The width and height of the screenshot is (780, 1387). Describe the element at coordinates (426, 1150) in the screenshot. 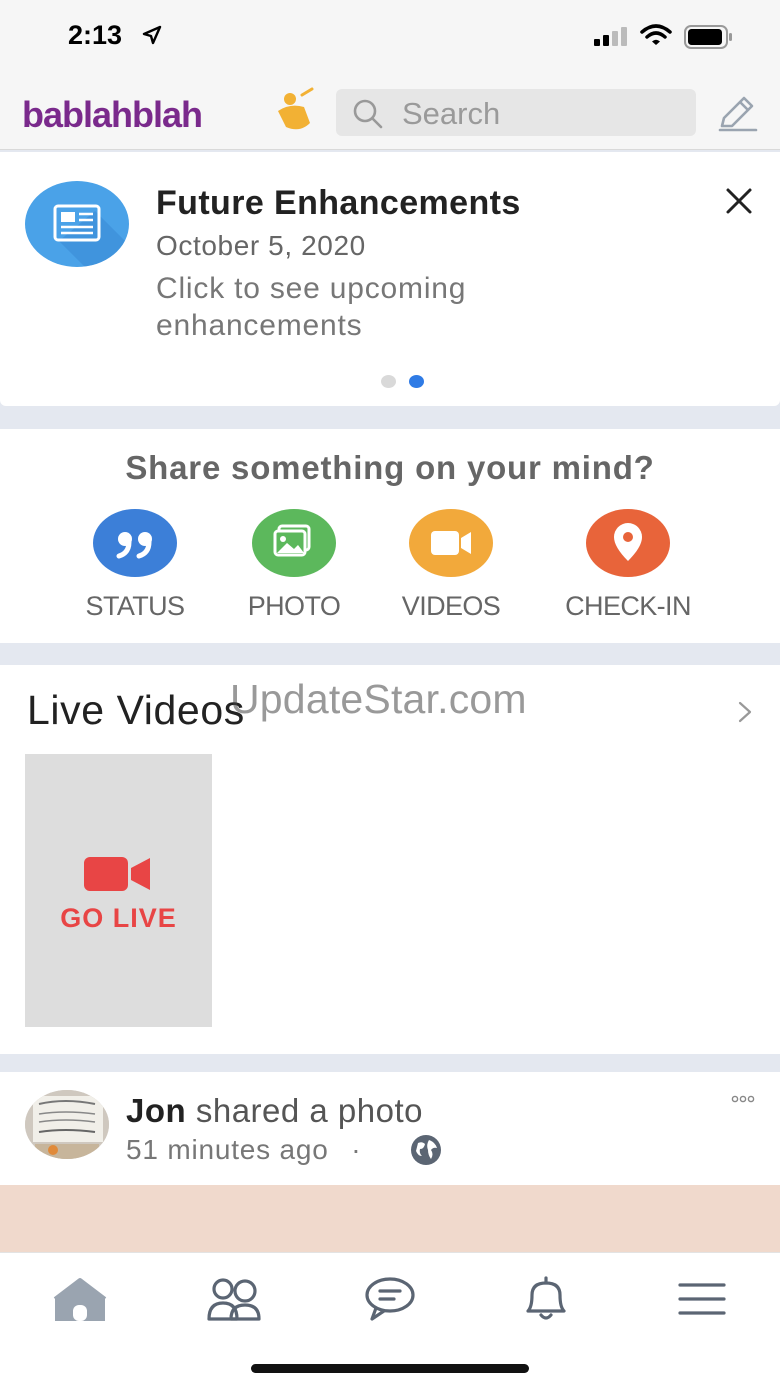

I see `globe-icon` at that location.